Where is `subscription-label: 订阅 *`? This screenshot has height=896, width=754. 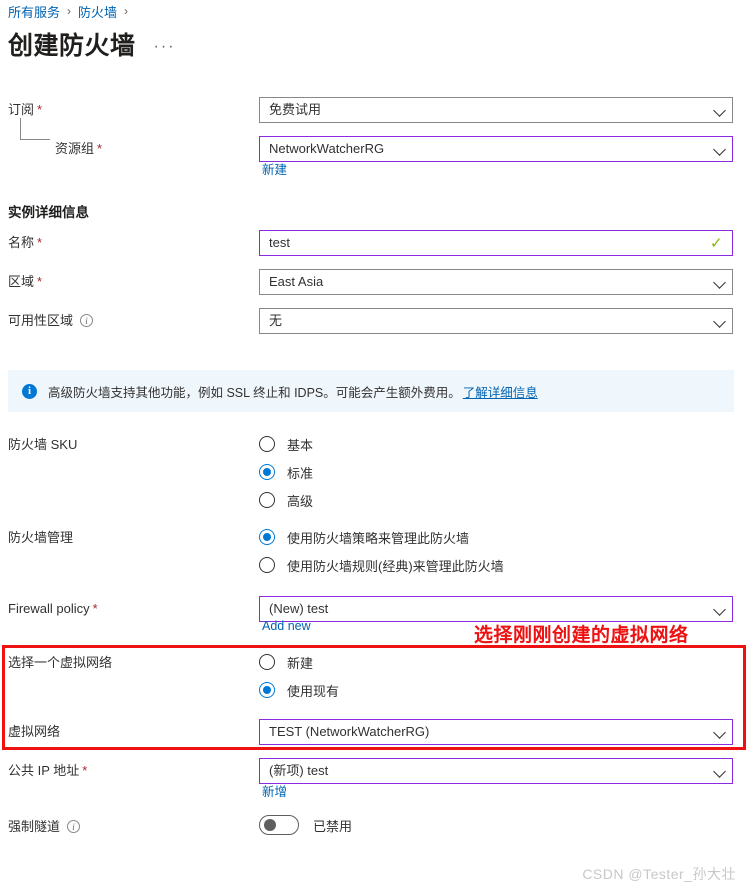 subscription-label: 订阅 * is located at coordinates (25, 109).